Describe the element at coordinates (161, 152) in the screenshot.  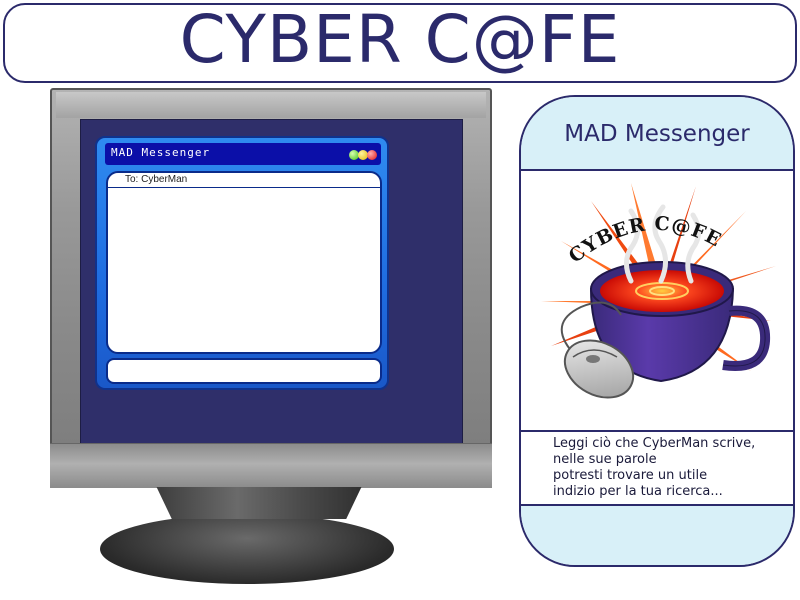
I see `messenger-window-title: MAD Messenger` at that location.